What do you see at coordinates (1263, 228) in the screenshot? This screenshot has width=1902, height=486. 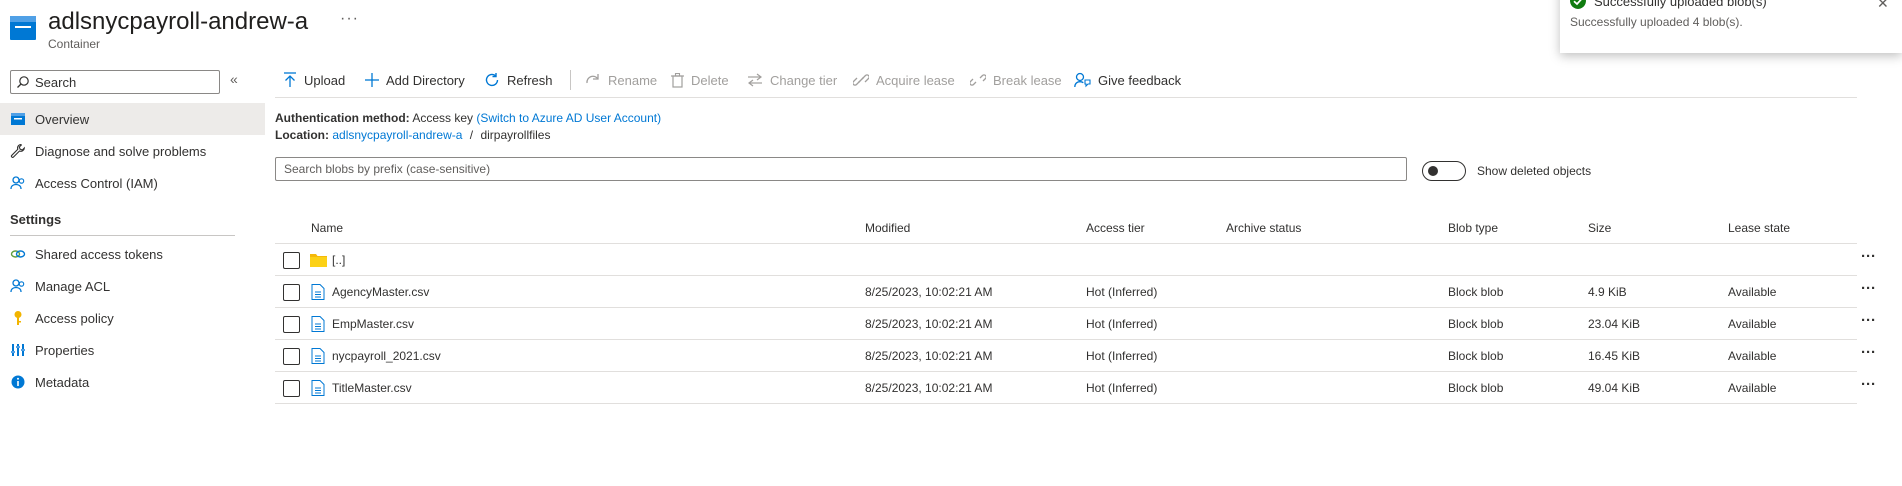 I see `column-header-archive-status: Archive status` at bounding box center [1263, 228].